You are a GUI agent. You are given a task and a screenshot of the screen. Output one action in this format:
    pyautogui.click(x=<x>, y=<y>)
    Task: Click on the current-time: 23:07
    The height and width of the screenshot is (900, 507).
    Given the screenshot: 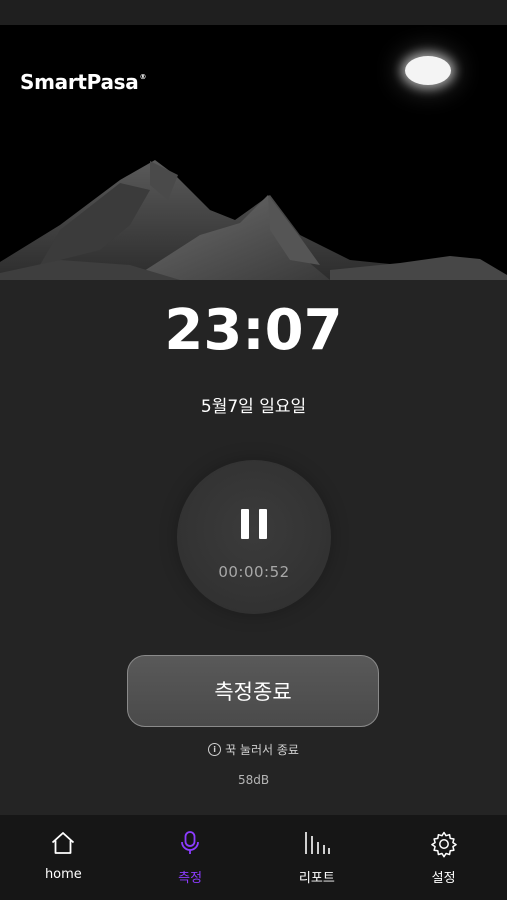 What is the action you would take?
    pyautogui.click(x=253, y=330)
    